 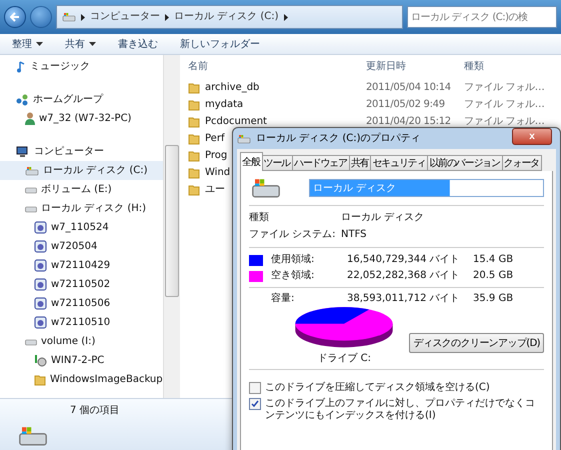 I want to click on nav-tree-item: ローカル ディスク (H:), so click(x=81, y=208).